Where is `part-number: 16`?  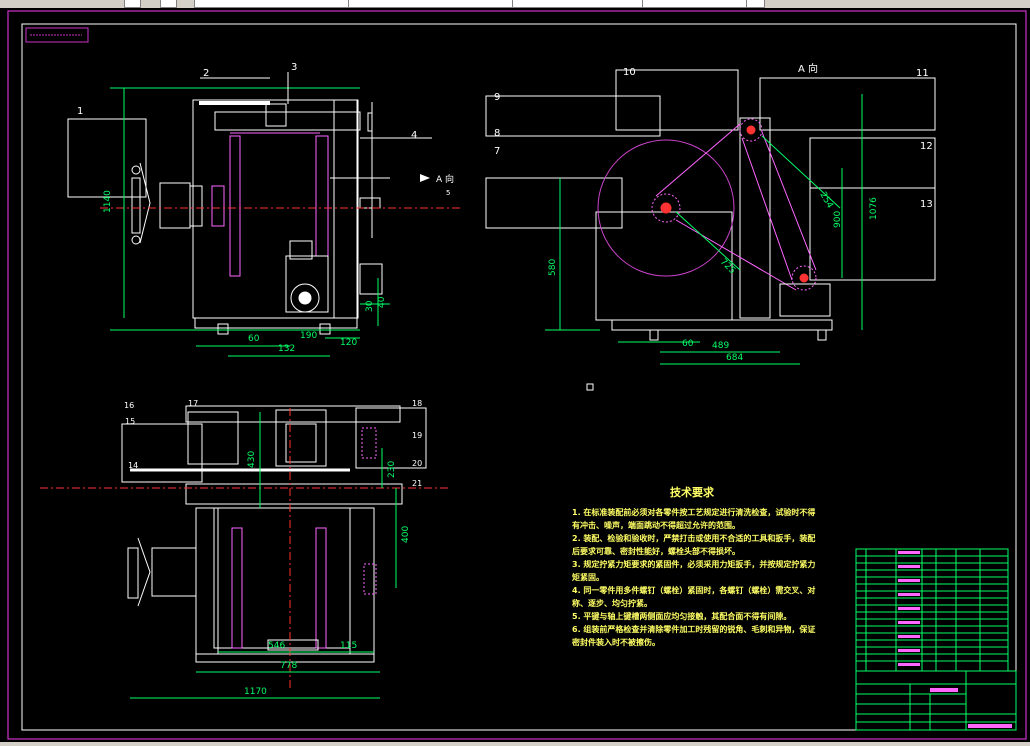 part-number: 16 is located at coordinates (129, 405).